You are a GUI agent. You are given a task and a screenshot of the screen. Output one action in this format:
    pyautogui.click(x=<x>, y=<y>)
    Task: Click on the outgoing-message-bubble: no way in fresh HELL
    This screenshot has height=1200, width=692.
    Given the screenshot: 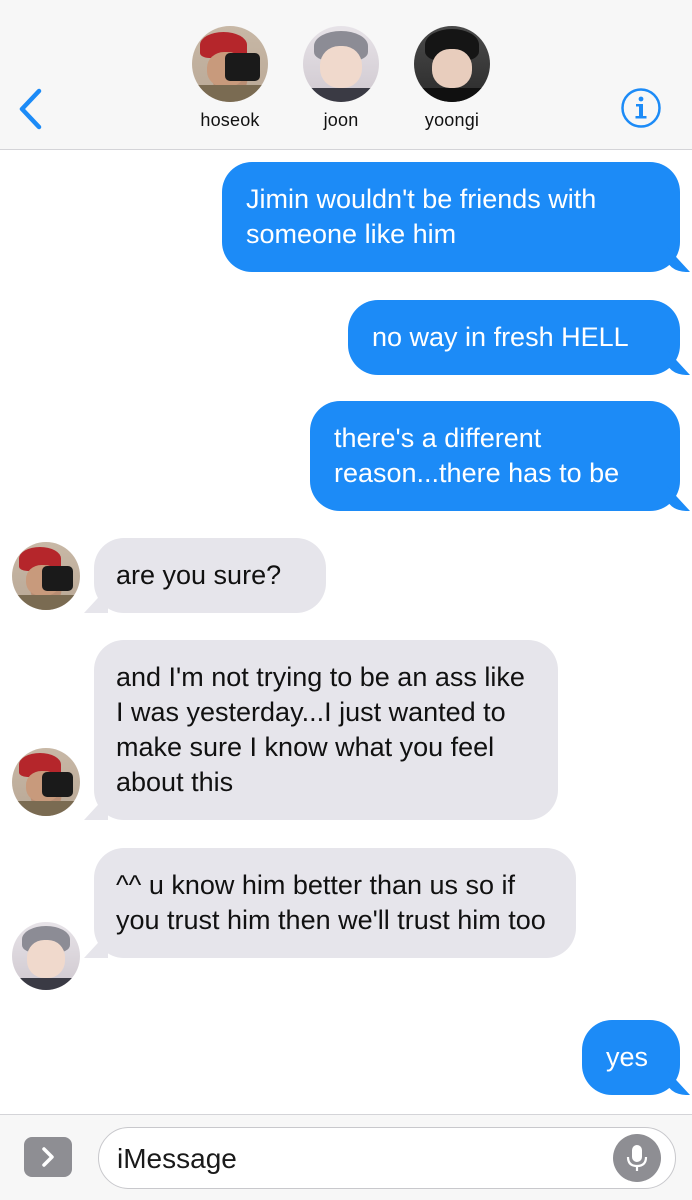 What is the action you would take?
    pyautogui.click(x=514, y=337)
    